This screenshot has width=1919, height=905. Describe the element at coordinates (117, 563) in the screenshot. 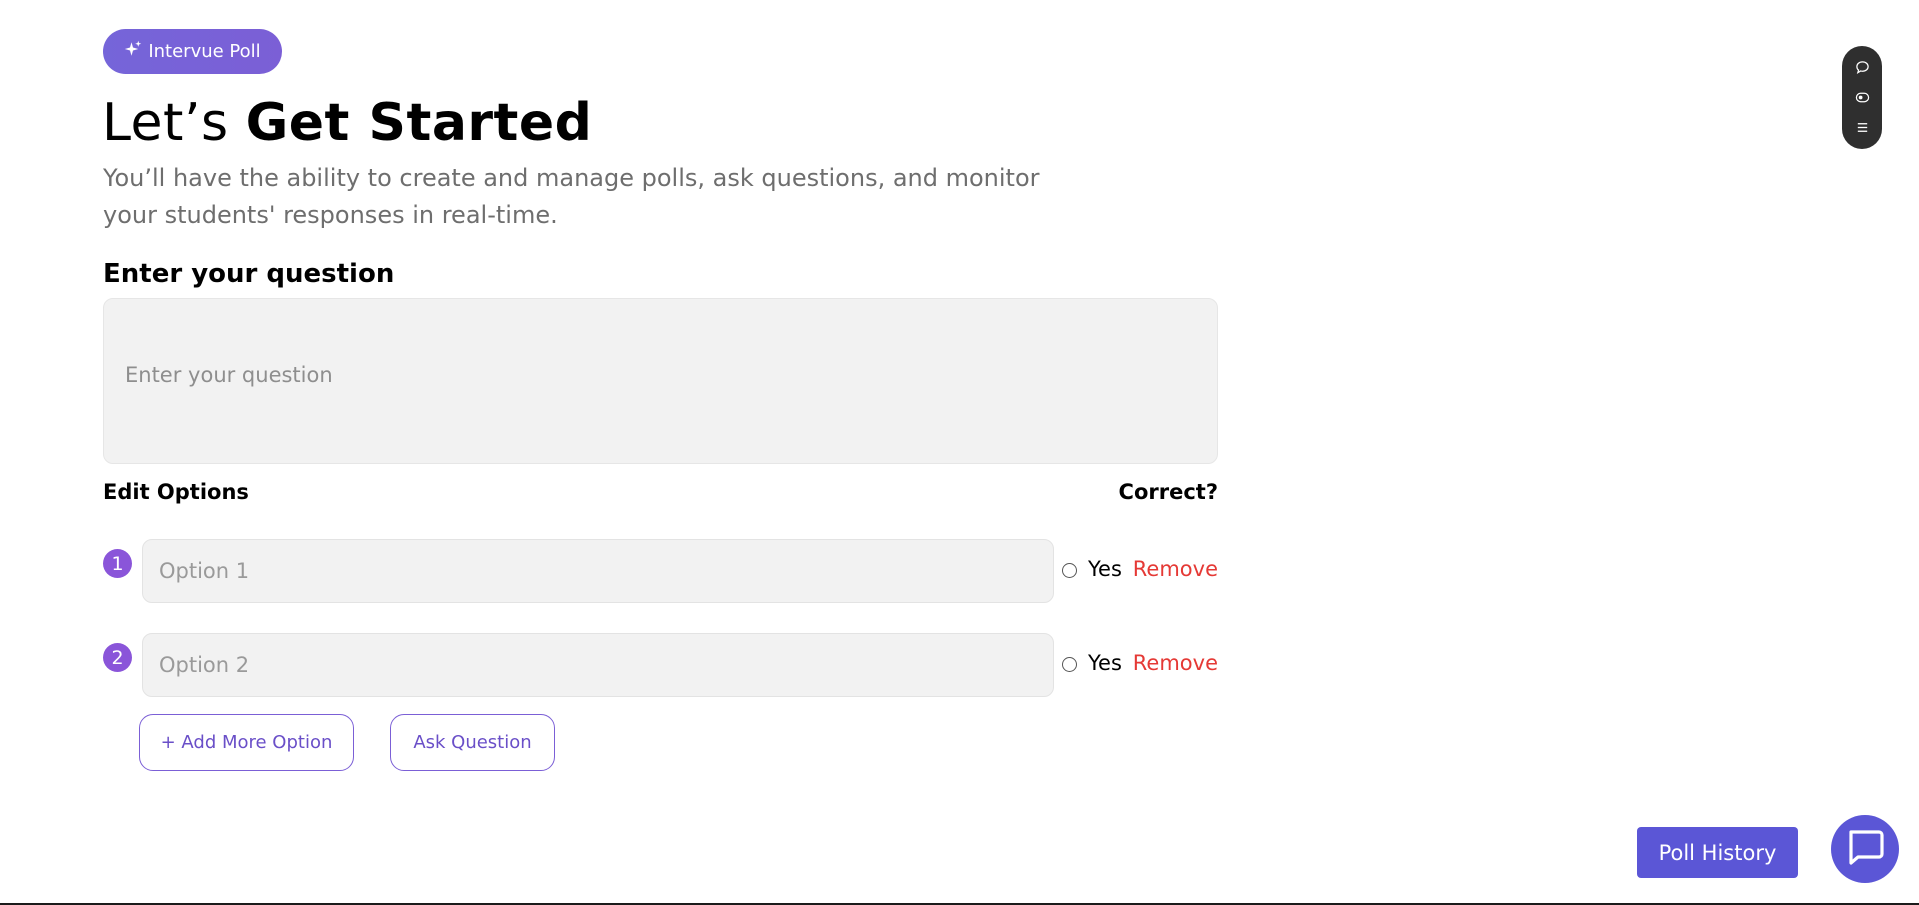

I see `option-number-badge: 1` at that location.